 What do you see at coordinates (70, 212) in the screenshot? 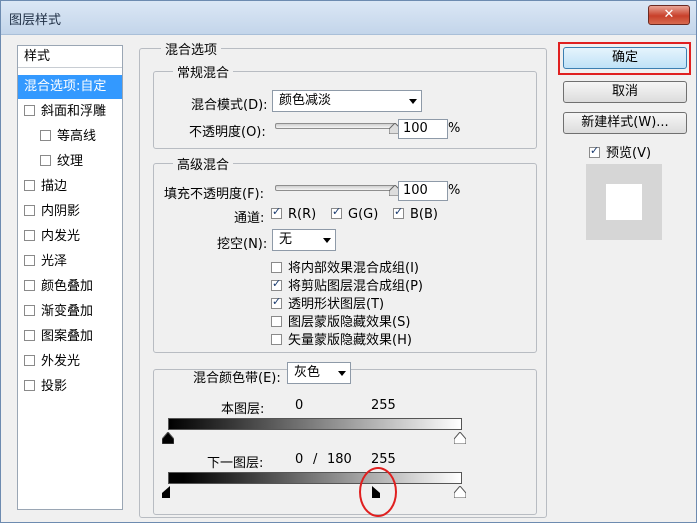
I see `sidebar-item-inner-shadow: 内阴影` at bounding box center [70, 212].